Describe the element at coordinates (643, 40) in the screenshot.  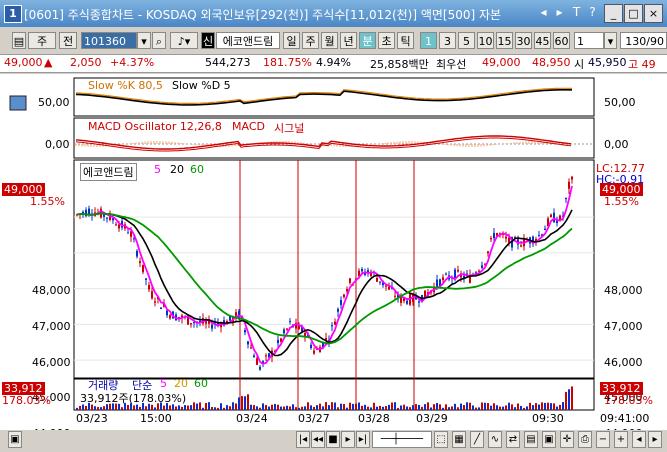
I see `count-display: 130/90` at that location.